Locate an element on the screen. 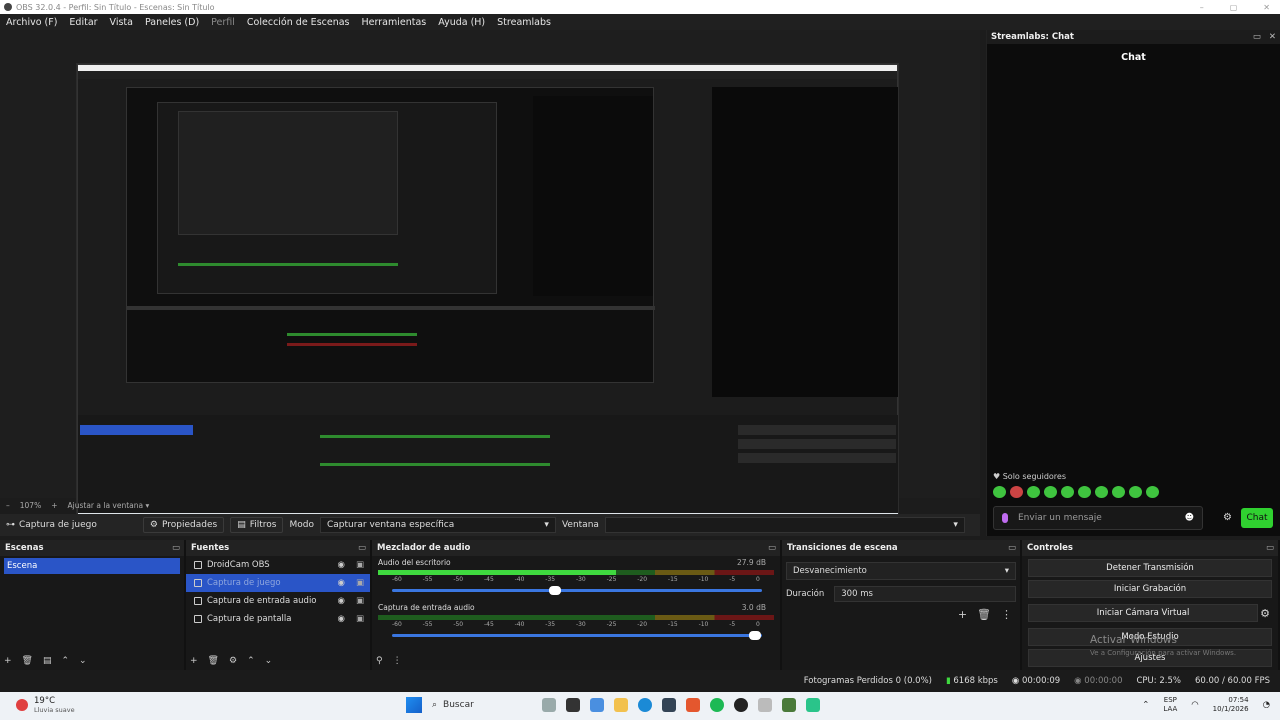 The width and height of the screenshot is (1280, 720). taskbar-search: ⌕ Buscar is located at coordinates (482, 705).